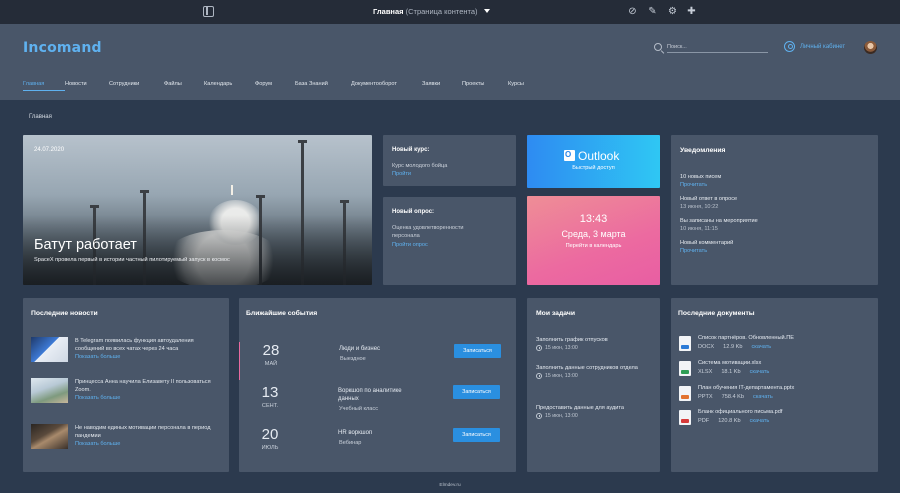  What do you see at coordinates (184, 84) in the screenshot?
I see `nav-item-files: Файлы` at bounding box center [184, 84].